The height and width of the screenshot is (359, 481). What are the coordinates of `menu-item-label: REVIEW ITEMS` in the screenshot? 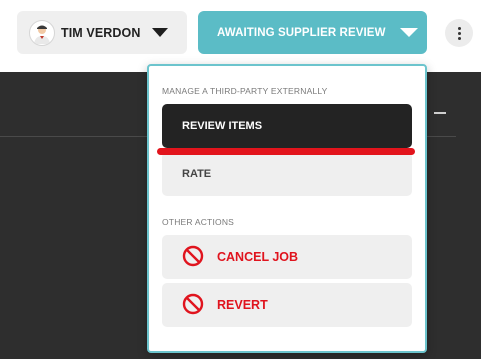 It's located at (222, 126).